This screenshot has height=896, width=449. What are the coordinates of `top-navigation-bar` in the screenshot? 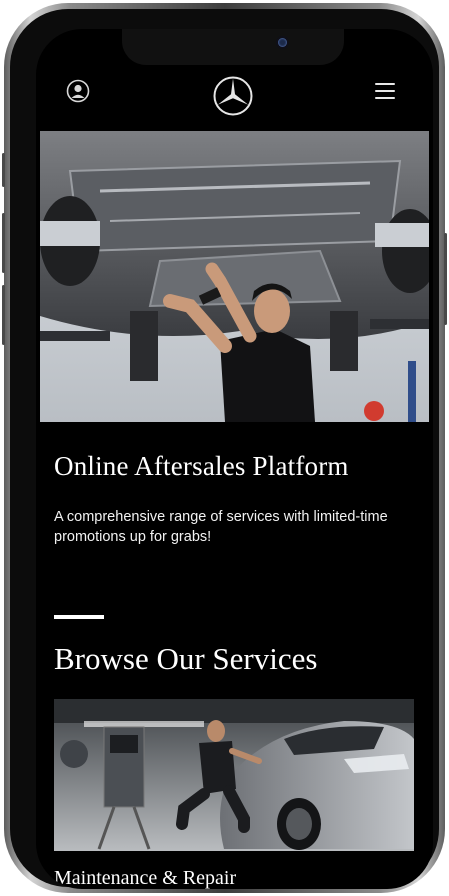 It's located at (234, 96).